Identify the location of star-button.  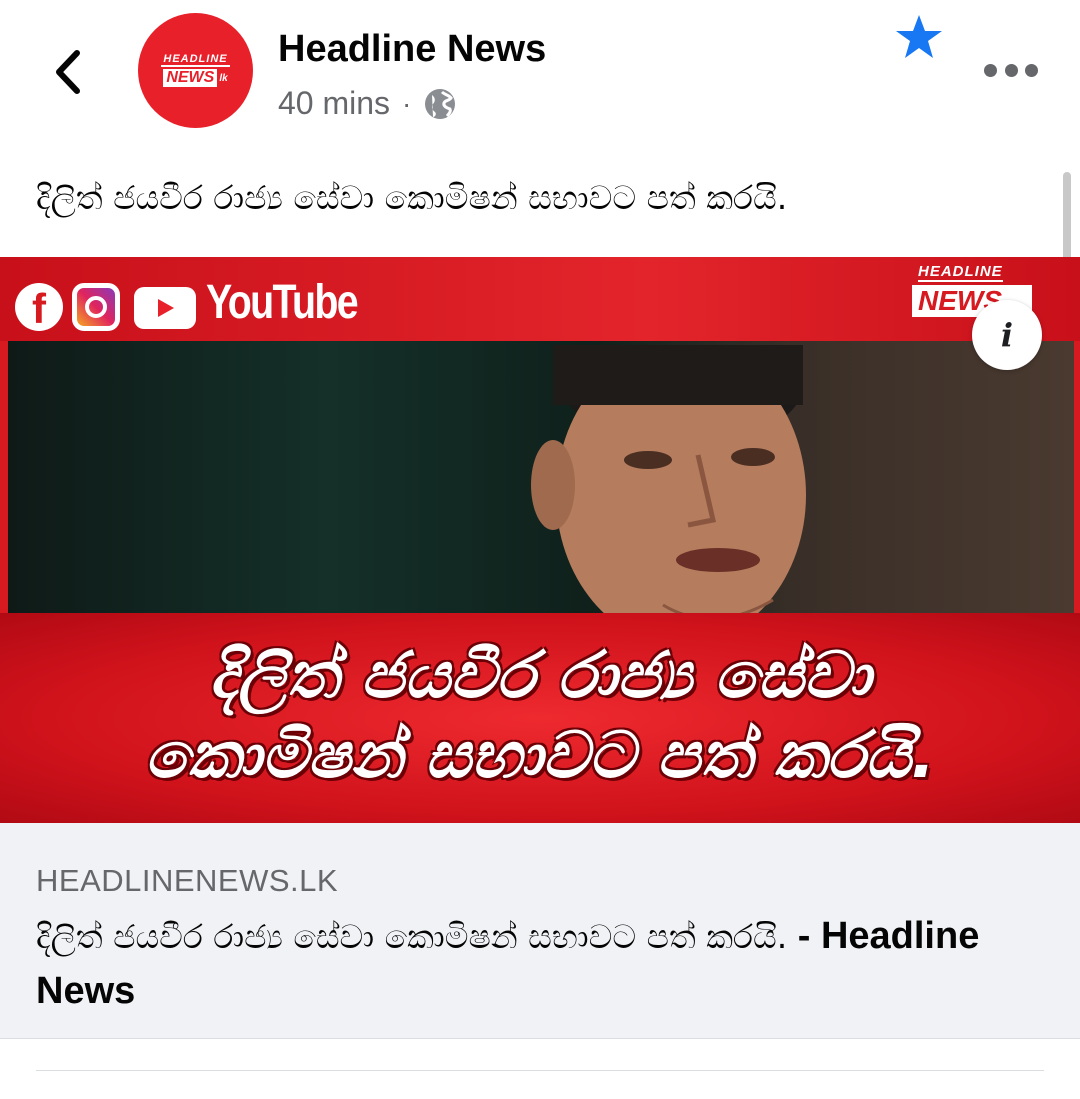
(919, 38).